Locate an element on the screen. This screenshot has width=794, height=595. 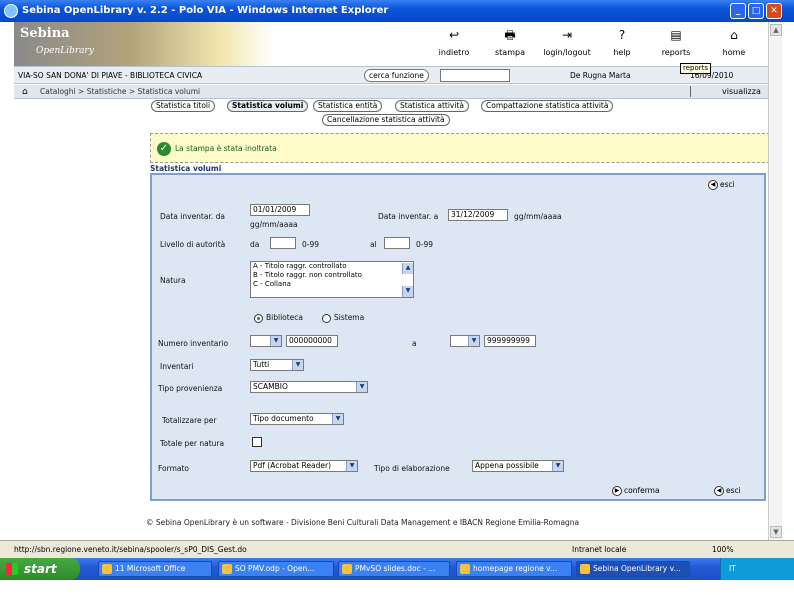
numero-inventario-label: Numero inventario is located at coordinates (193, 343).